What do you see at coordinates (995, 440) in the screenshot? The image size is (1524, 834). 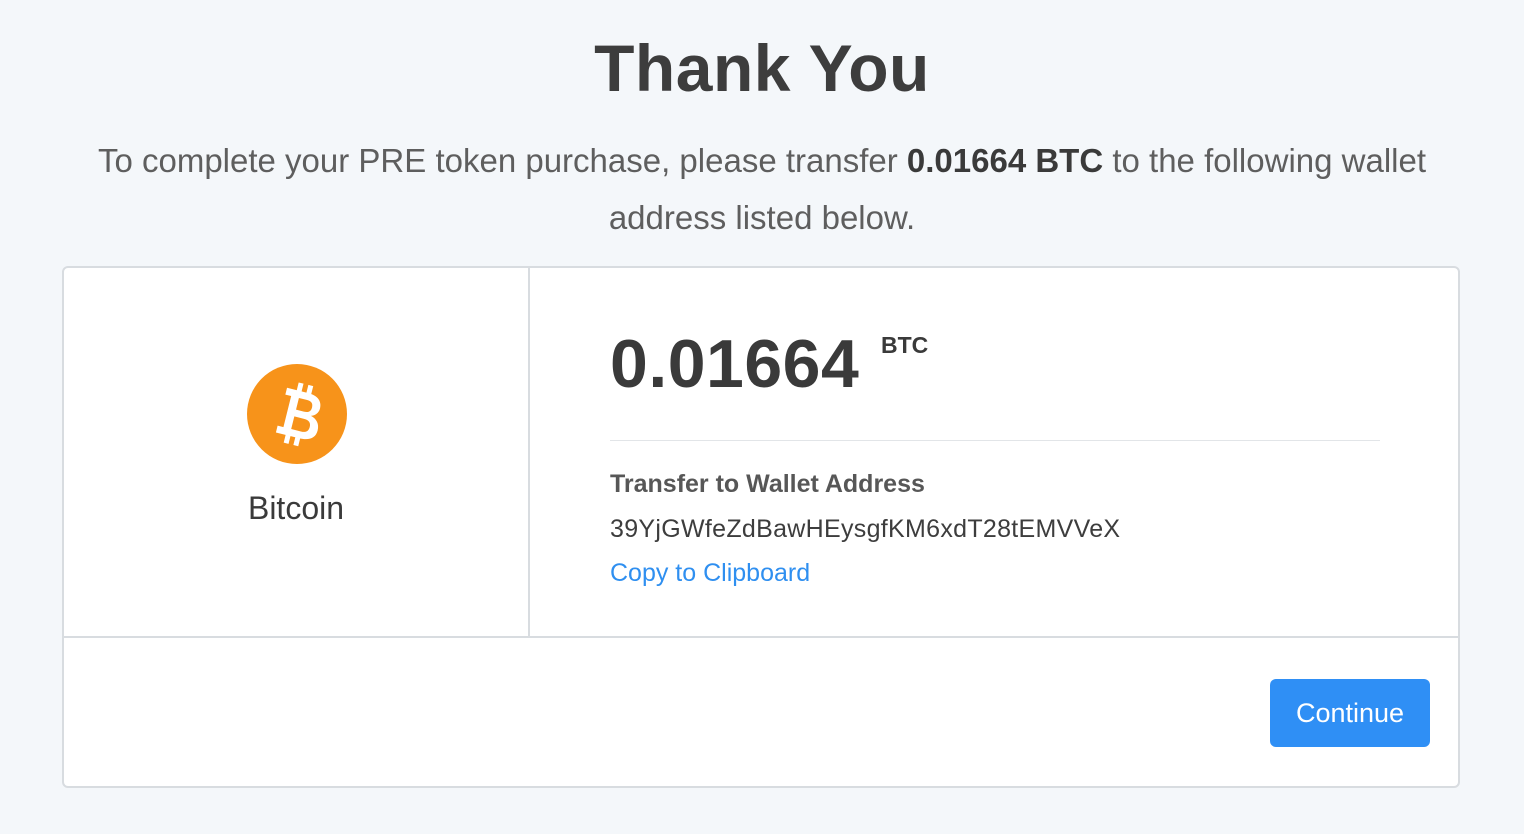 I see `divider` at bounding box center [995, 440].